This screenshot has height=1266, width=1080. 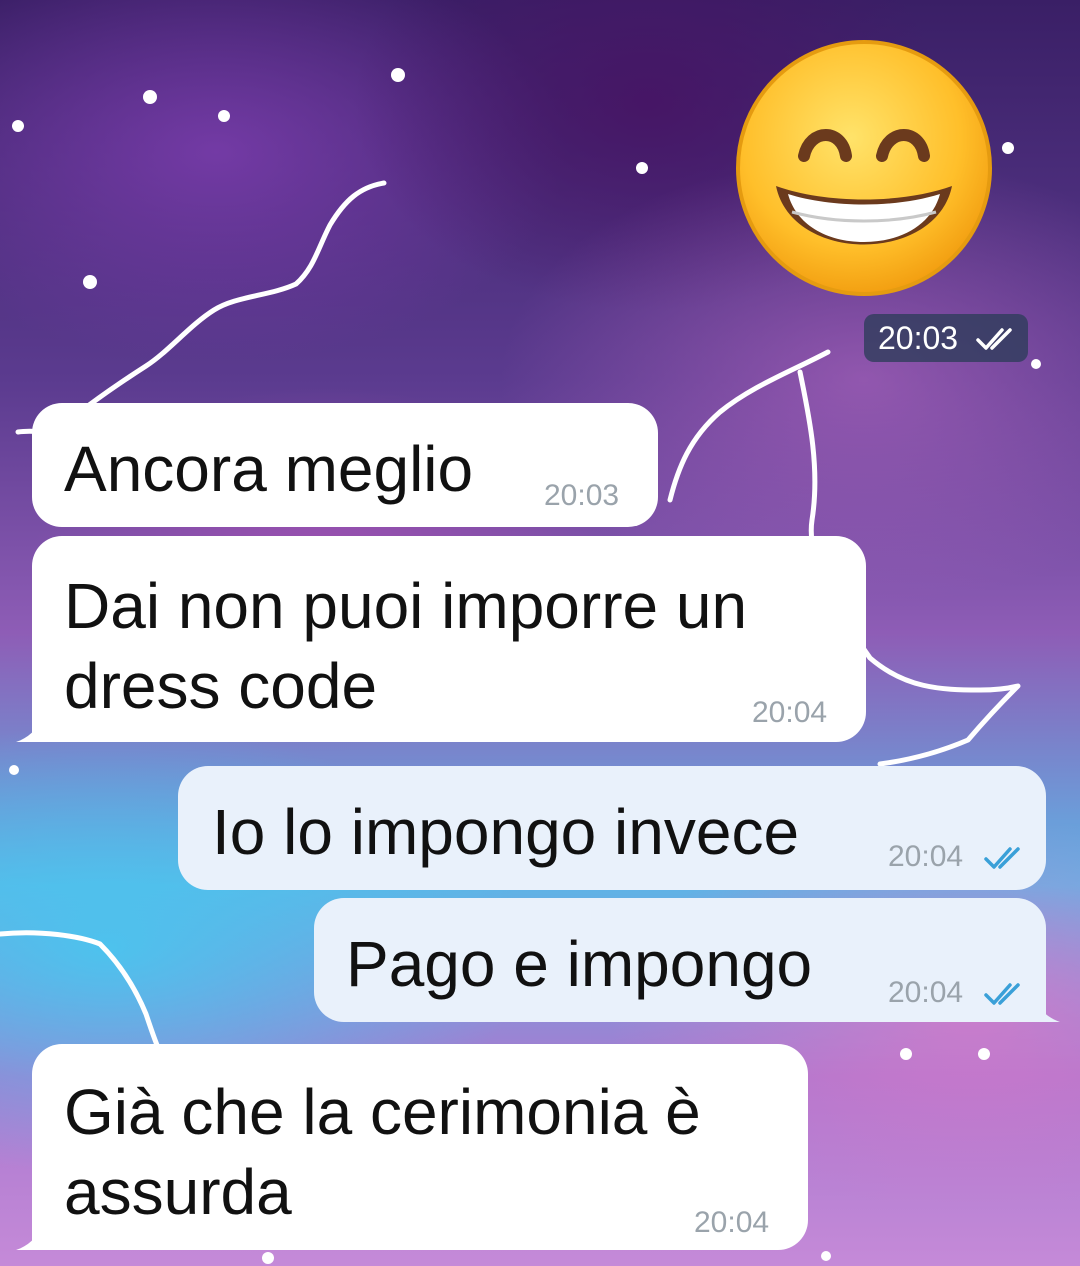 I want to click on grinning-face-emoji-icon, so click(x=864, y=168).